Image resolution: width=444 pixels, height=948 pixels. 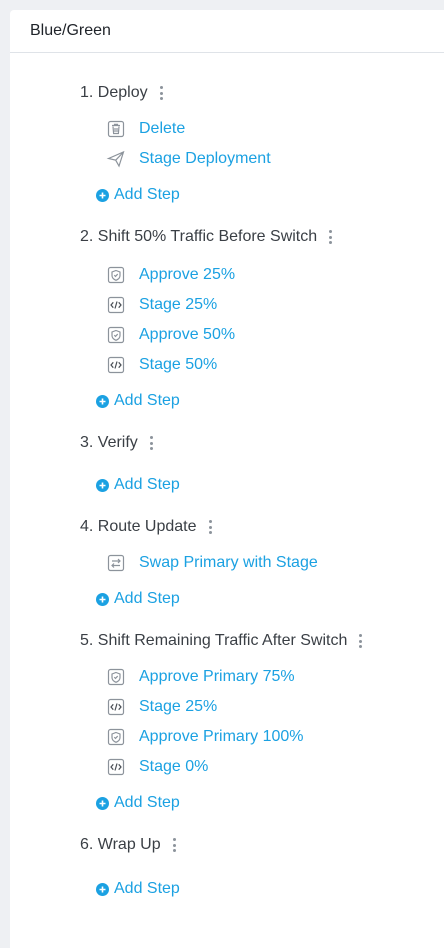 I want to click on step-swap-primary-with-stage: Swap Primary with Stage, so click(x=212, y=563).